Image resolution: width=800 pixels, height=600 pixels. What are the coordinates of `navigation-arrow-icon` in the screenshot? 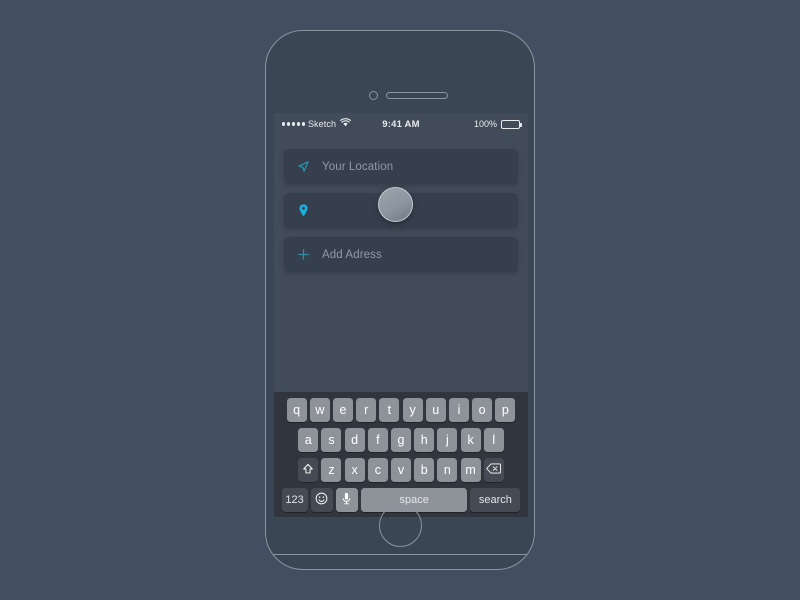 It's located at (303, 166).